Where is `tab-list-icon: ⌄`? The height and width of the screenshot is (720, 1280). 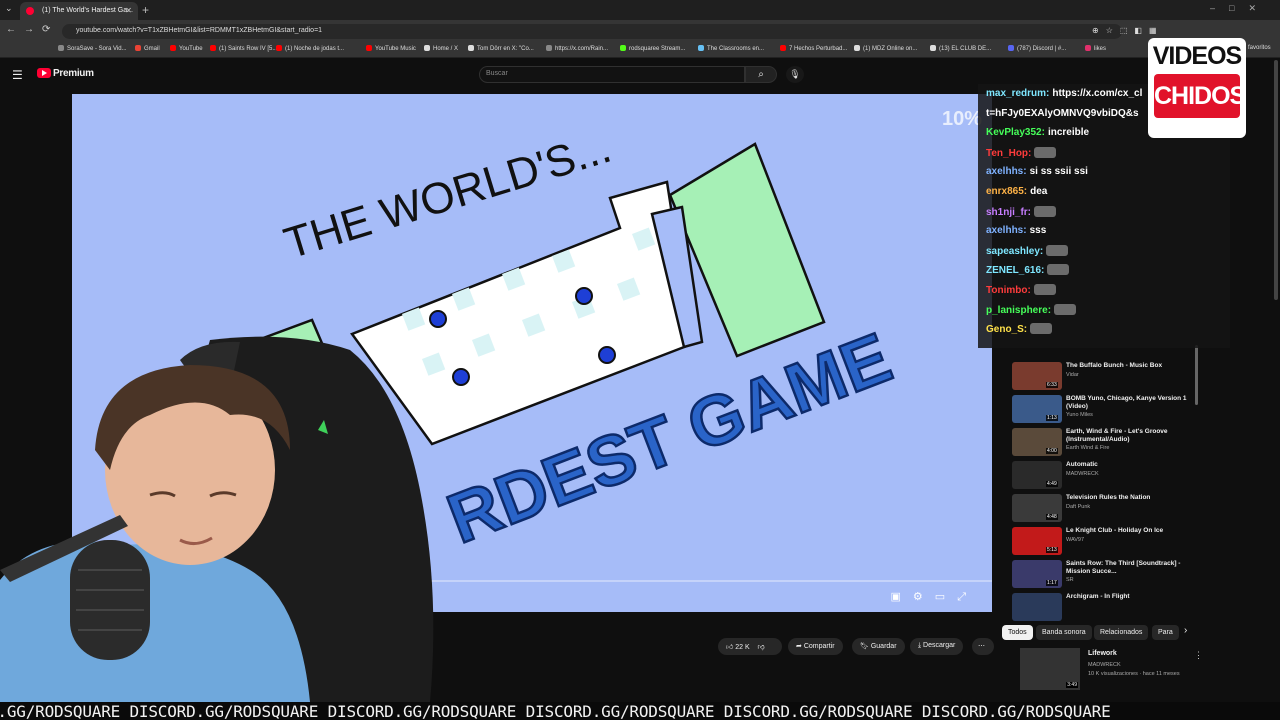
tab-list-icon: ⌄ is located at coordinates (9, 8).